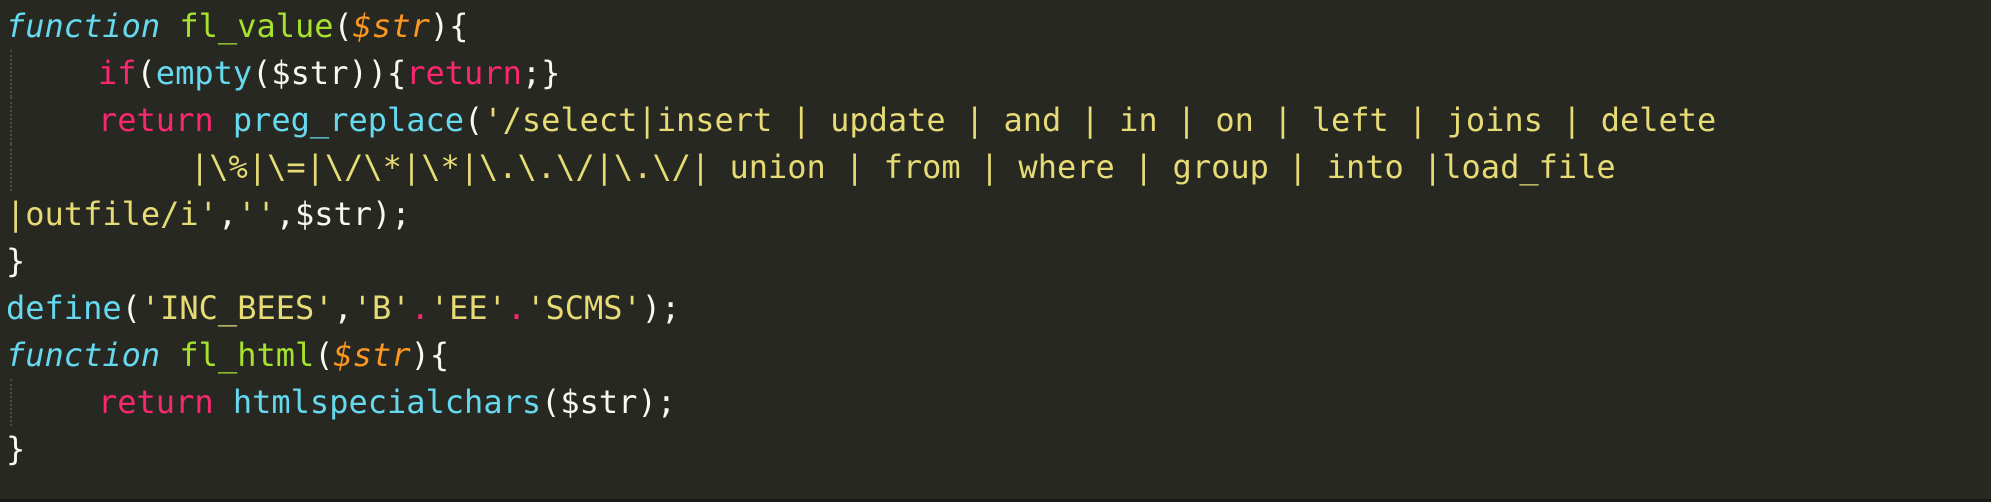  Describe the element at coordinates (995, 449) in the screenshot. I see `code-line-10: }` at that location.